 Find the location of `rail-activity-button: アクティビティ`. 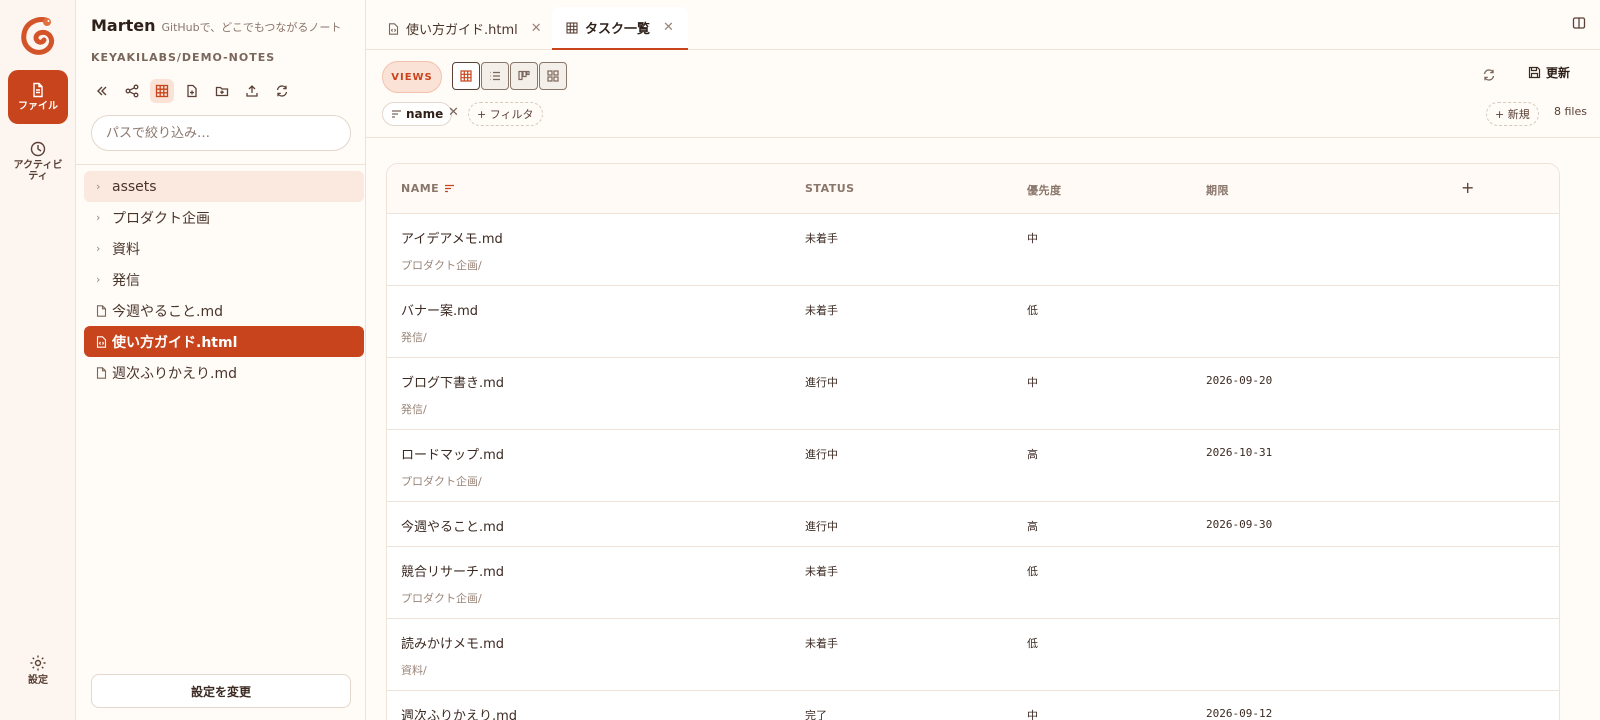

rail-activity-button: アクティビティ is located at coordinates (38, 161).